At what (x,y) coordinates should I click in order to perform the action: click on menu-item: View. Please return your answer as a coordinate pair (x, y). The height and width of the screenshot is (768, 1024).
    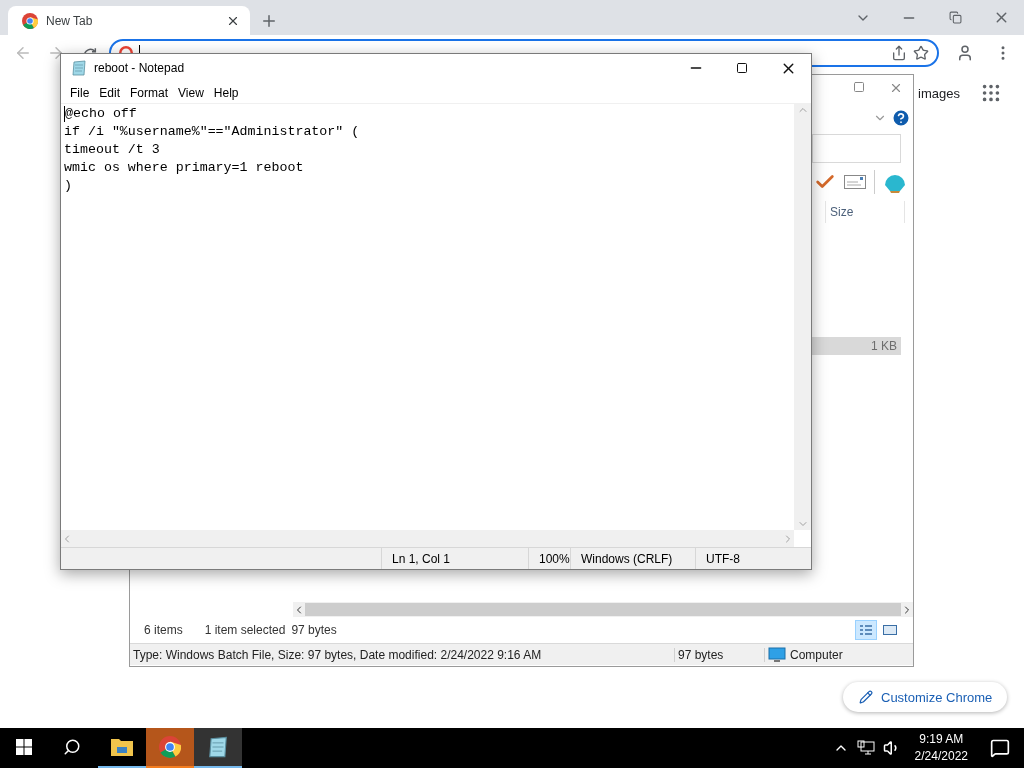
    Looking at the image, I should click on (191, 92).